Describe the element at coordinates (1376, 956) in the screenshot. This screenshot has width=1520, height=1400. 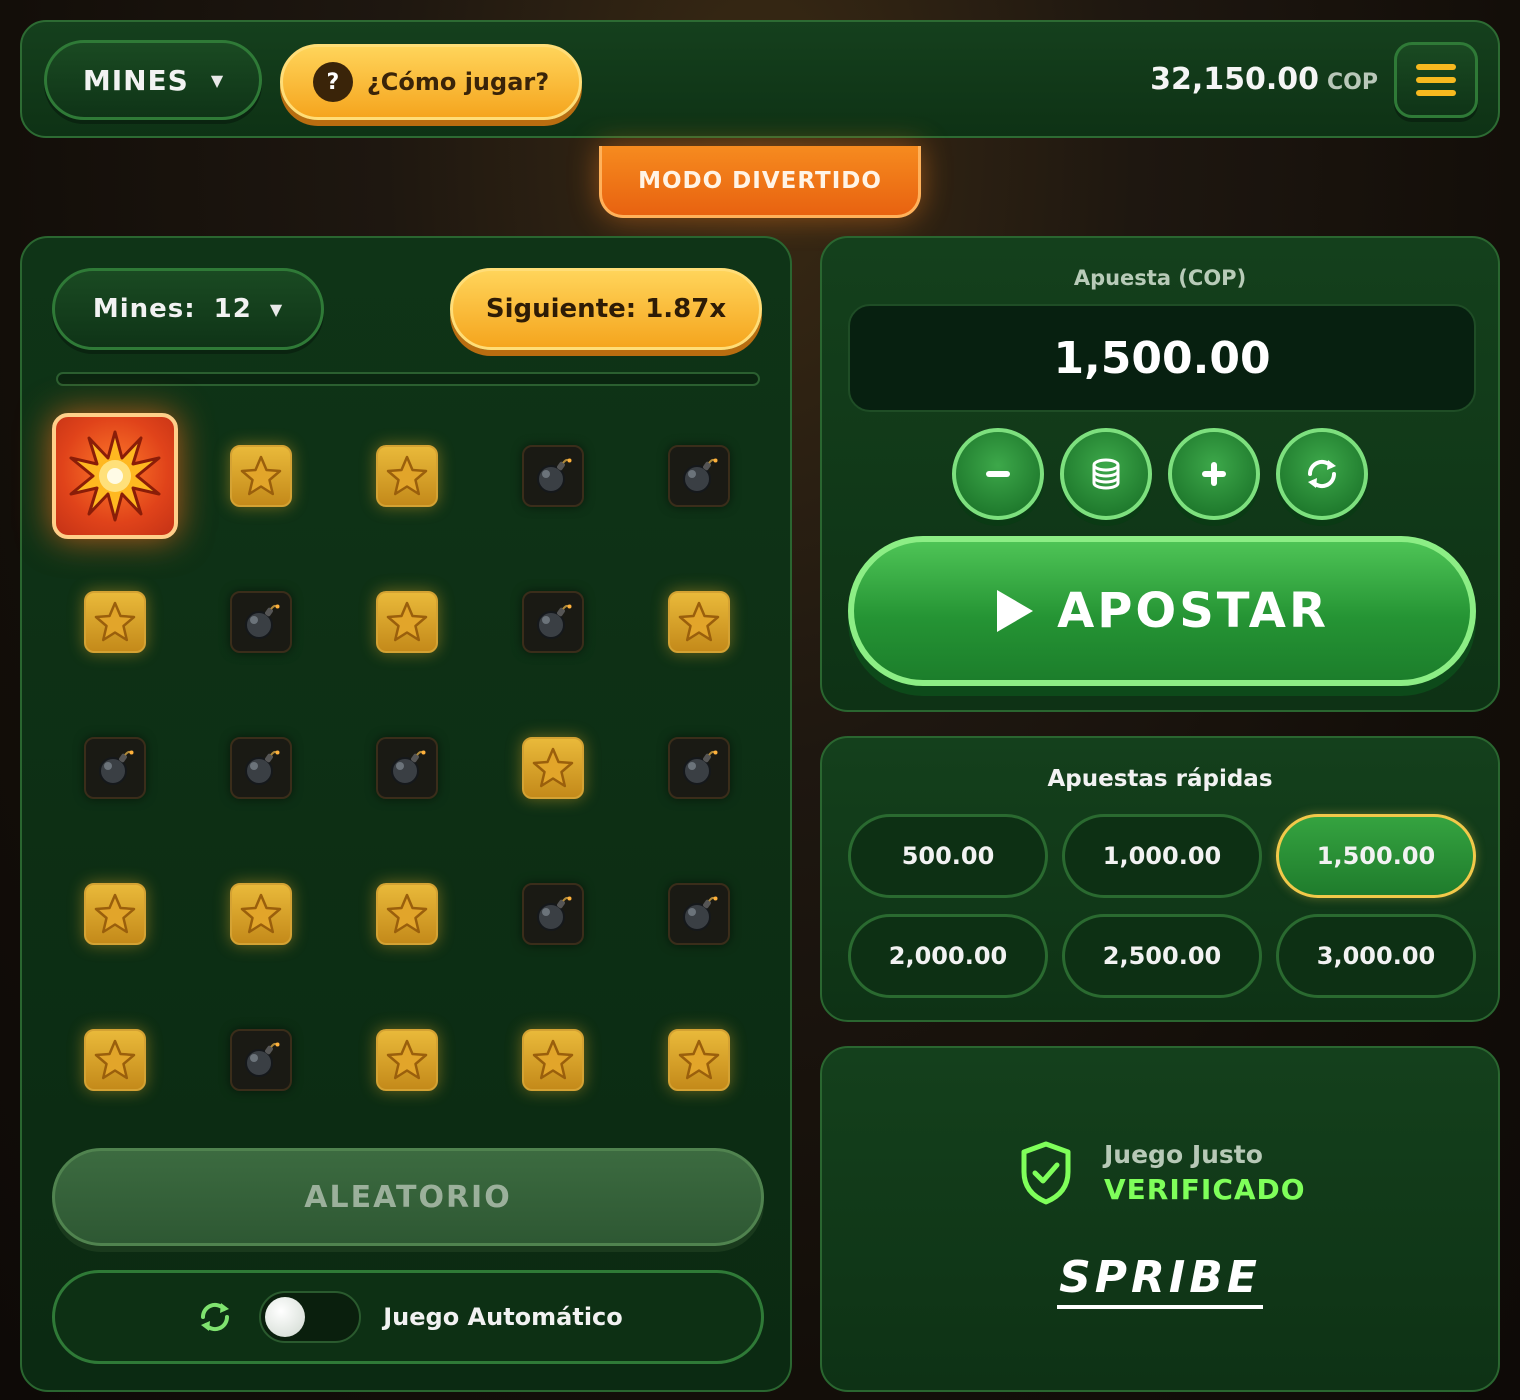
I see `quick-bet-option: 3,000.00` at that location.